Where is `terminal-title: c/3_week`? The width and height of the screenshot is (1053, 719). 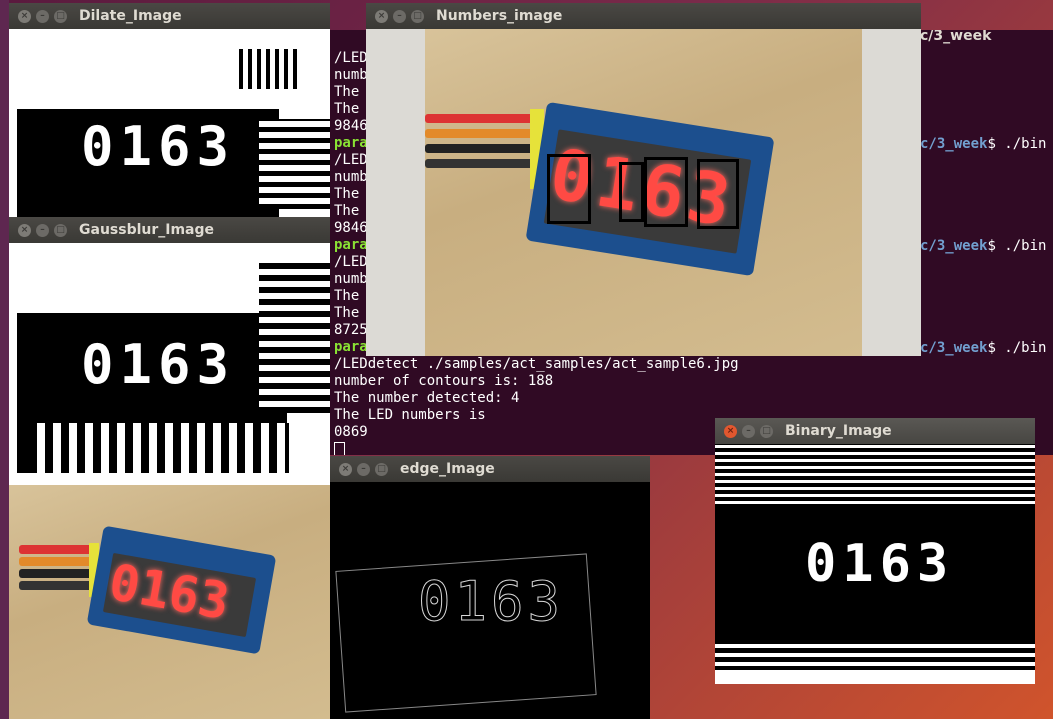 terminal-title: c/3_week is located at coordinates (956, 37).